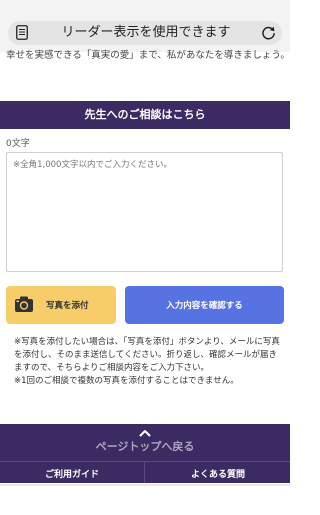 The width and height of the screenshot is (320, 515). I want to click on footer-nav: ご利用ガイド よくある質問, so click(145, 472).